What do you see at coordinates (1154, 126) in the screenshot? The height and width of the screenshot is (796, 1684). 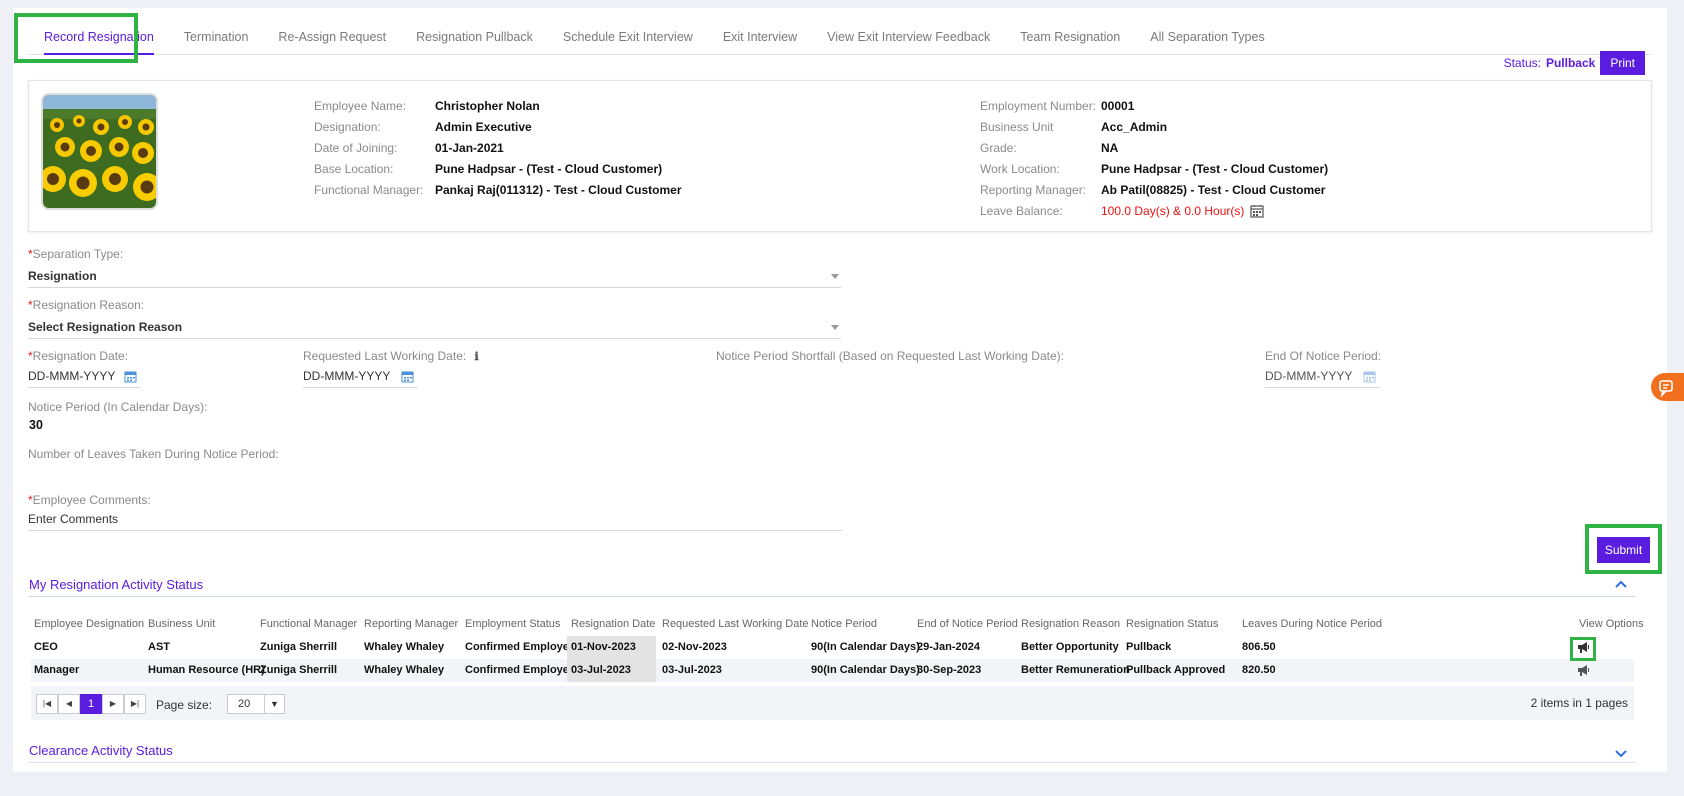 I see `info-row: Business Unit Acc_Admin` at bounding box center [1154, 126].